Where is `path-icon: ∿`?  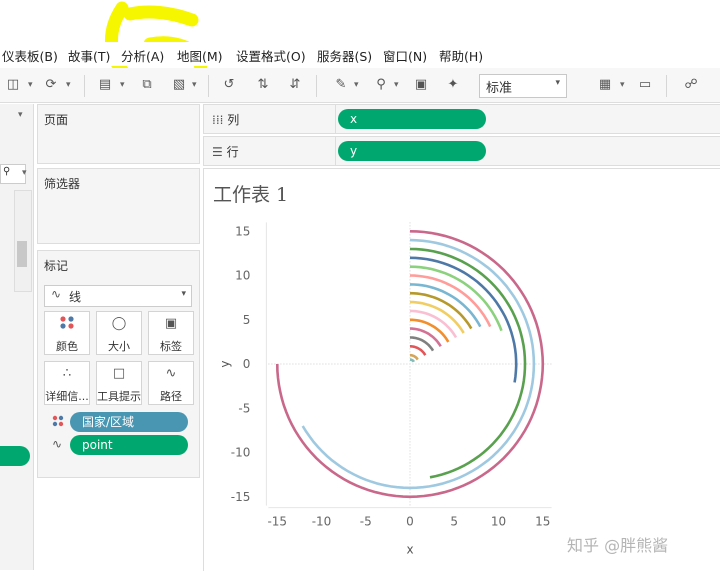
path-icon: ∿ is located at coordinates (171, 373).